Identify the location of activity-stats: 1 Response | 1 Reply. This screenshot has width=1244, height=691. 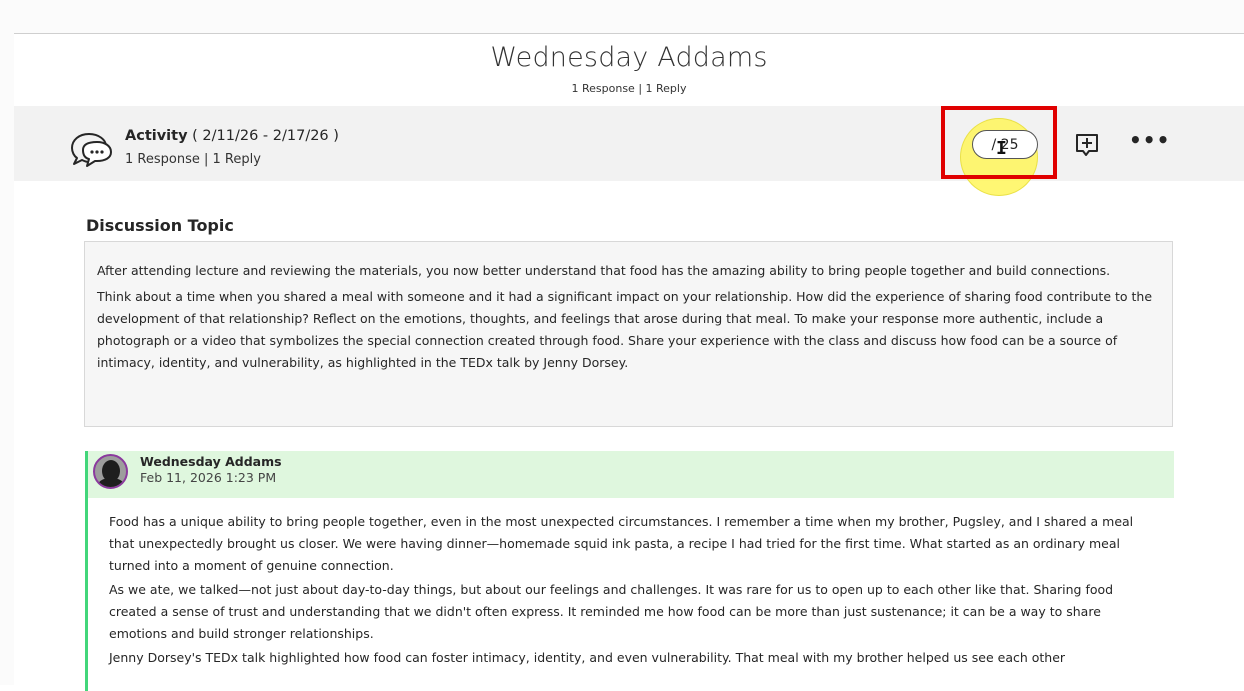
(193, 159).